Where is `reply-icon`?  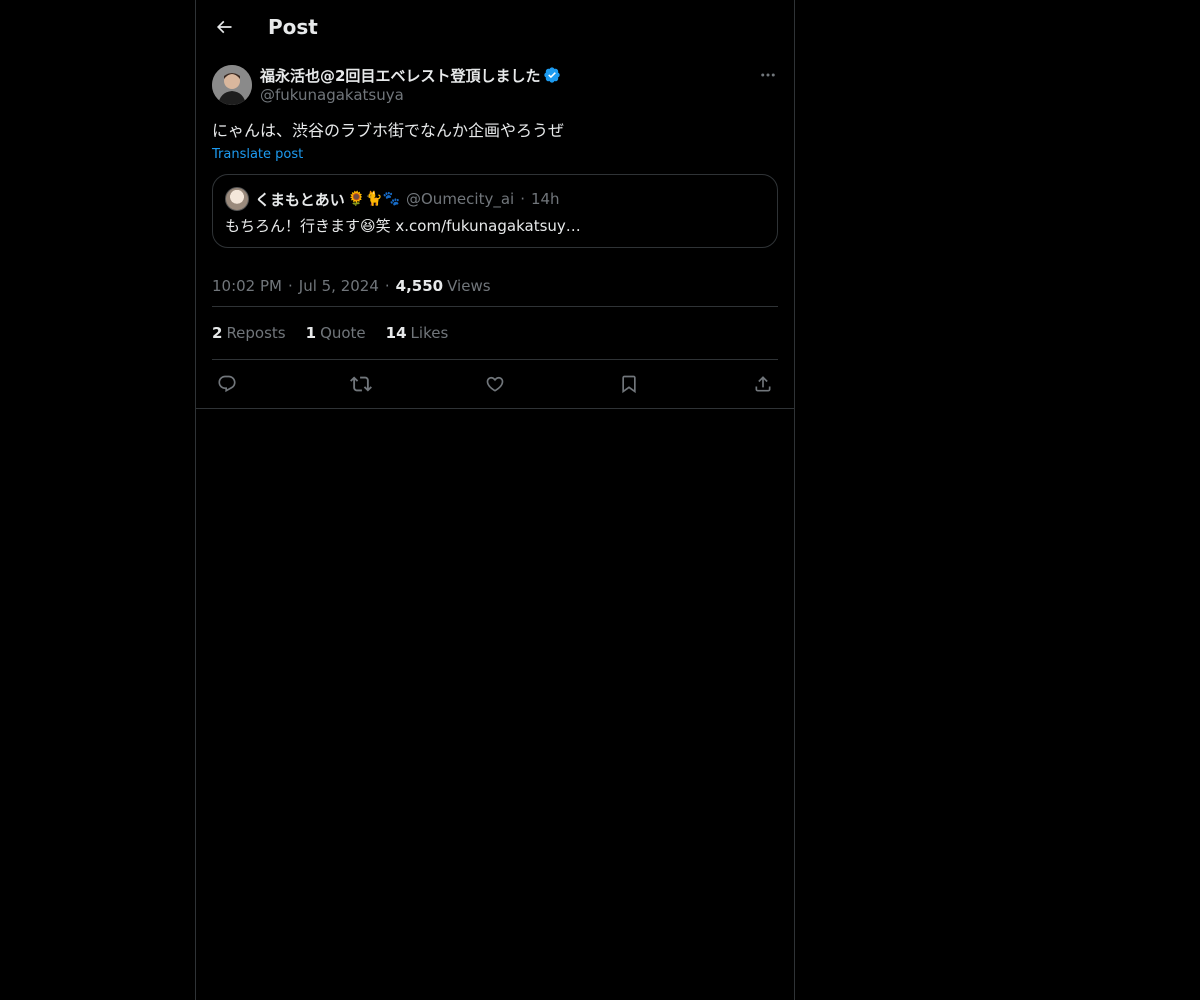 reply-icon is located at coordinates (227, 384).